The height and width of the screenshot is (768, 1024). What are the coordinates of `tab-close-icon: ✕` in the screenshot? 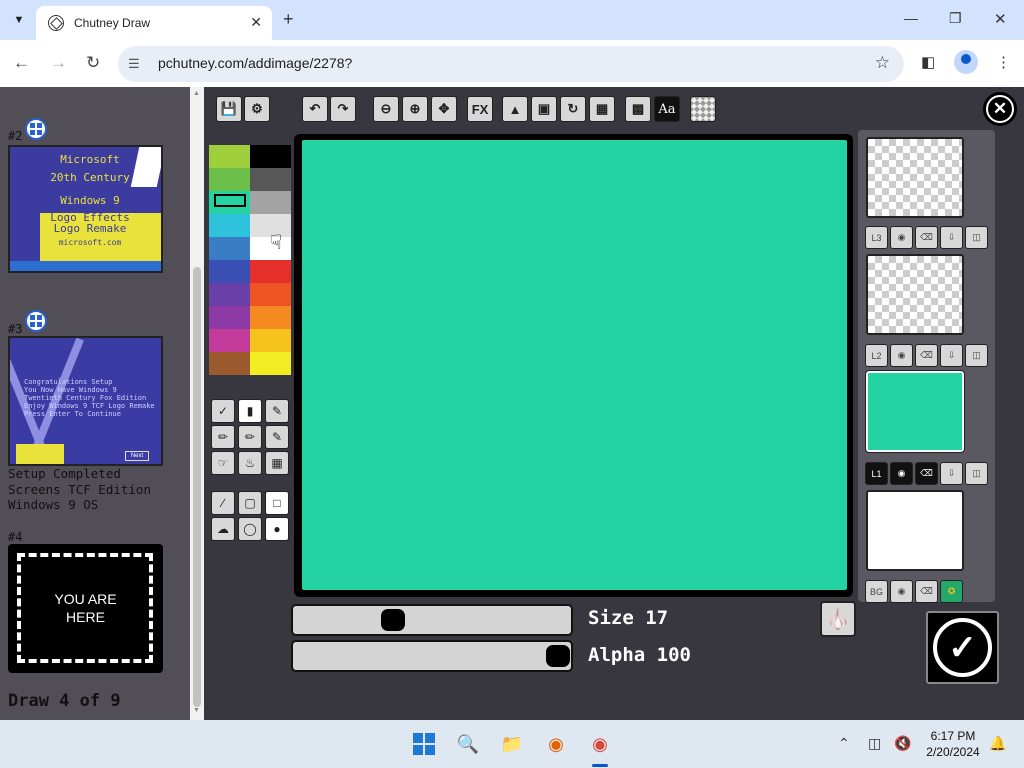 It's located at (256, 22).